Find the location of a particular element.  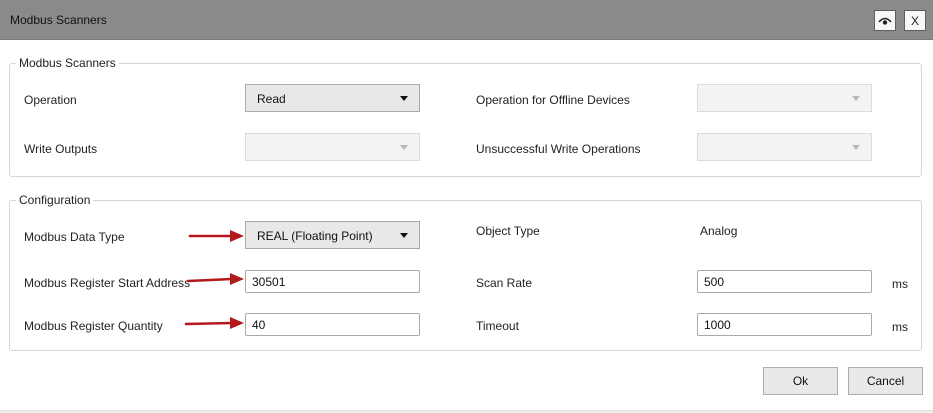

scan-rate-input is located at coordinates (784, 281).